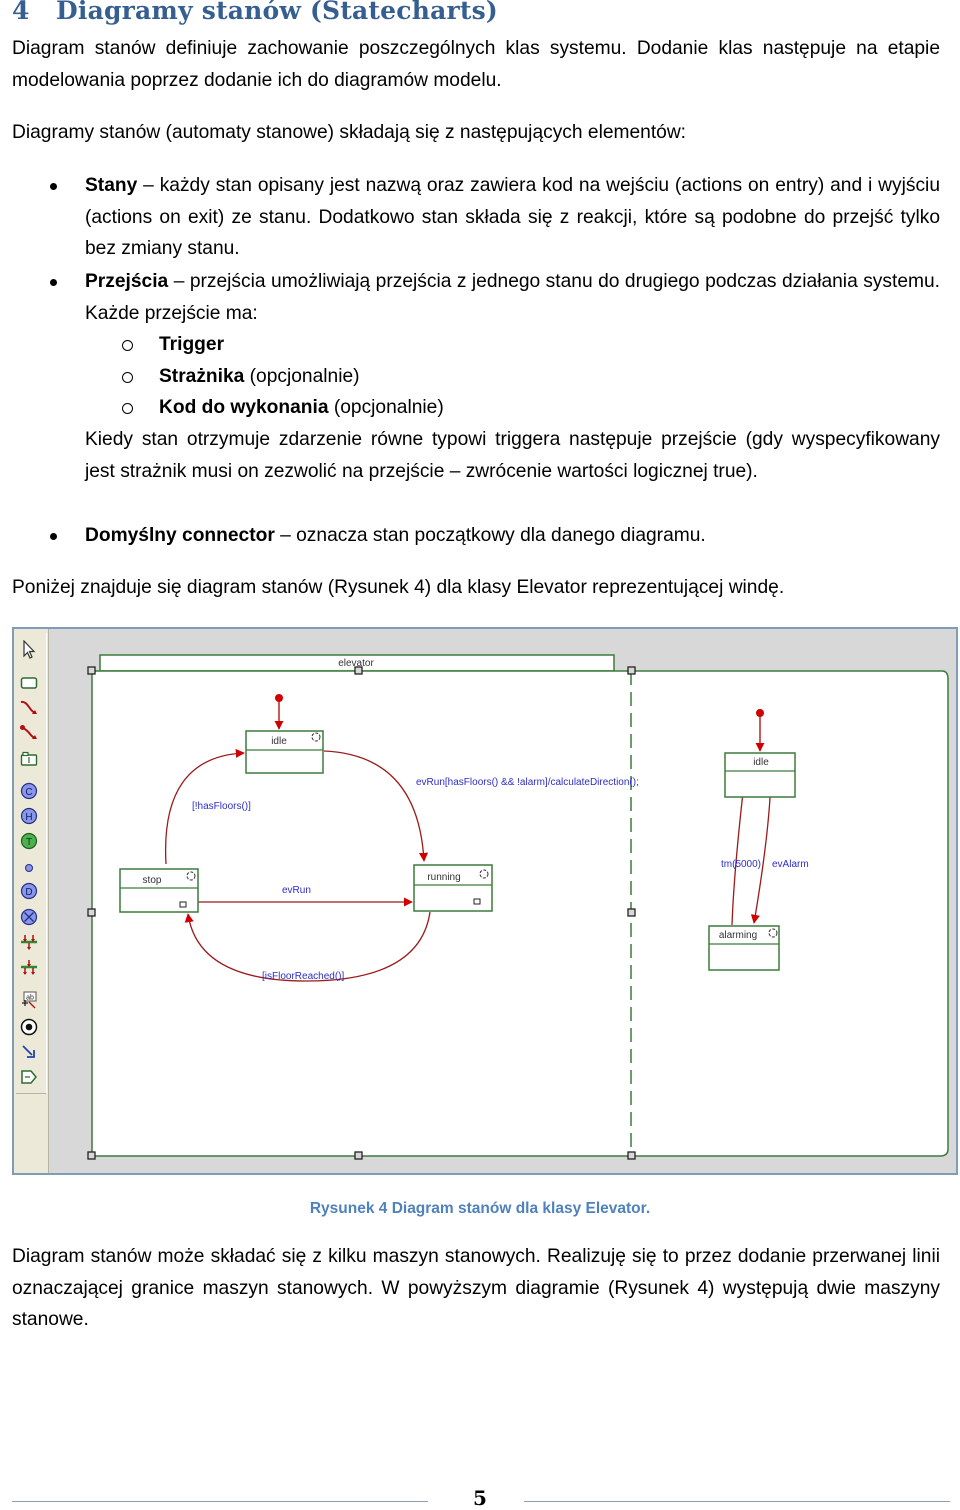 This screenshot has width=960, height=1510. I want to click on termination-state-icon, so click(29, 1027).